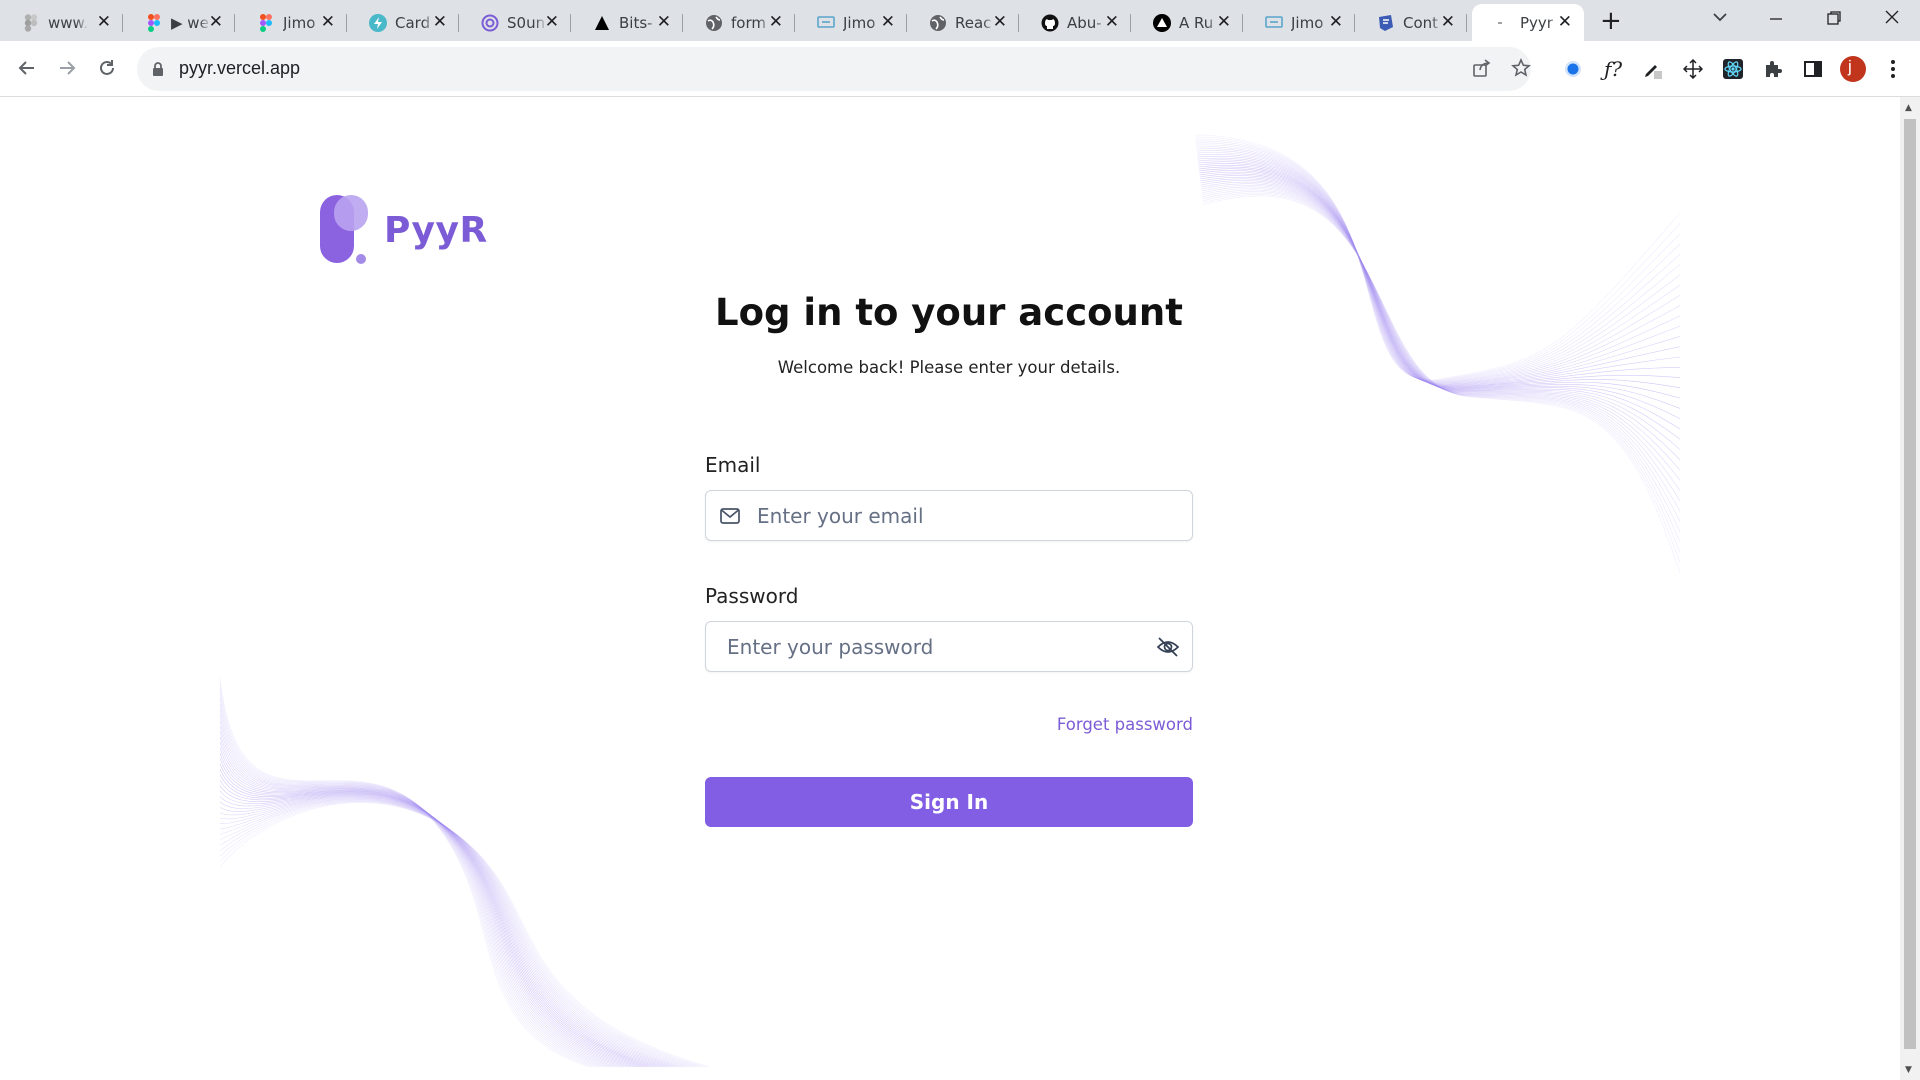 This screenshot has width=1920, height=1080. I want to click on tab-title: www., so click(68, 22).